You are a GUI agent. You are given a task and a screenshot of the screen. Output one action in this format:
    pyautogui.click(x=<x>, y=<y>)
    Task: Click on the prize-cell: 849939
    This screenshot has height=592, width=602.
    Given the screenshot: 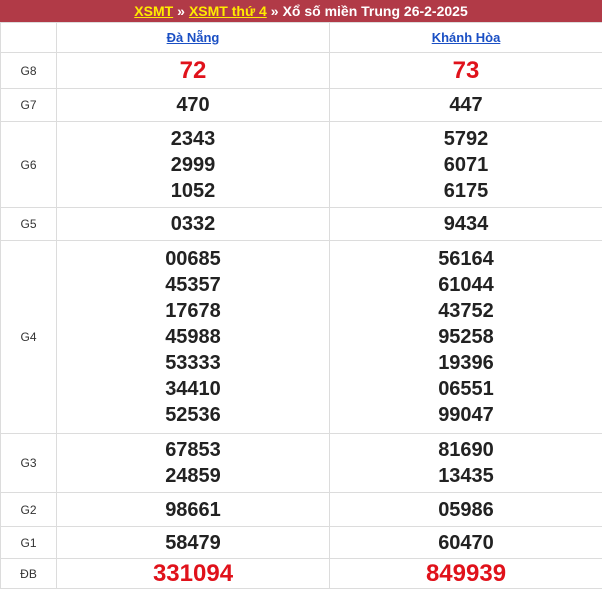 What is the action you would take?
    pyautogui.click(x=465, y=573)
    